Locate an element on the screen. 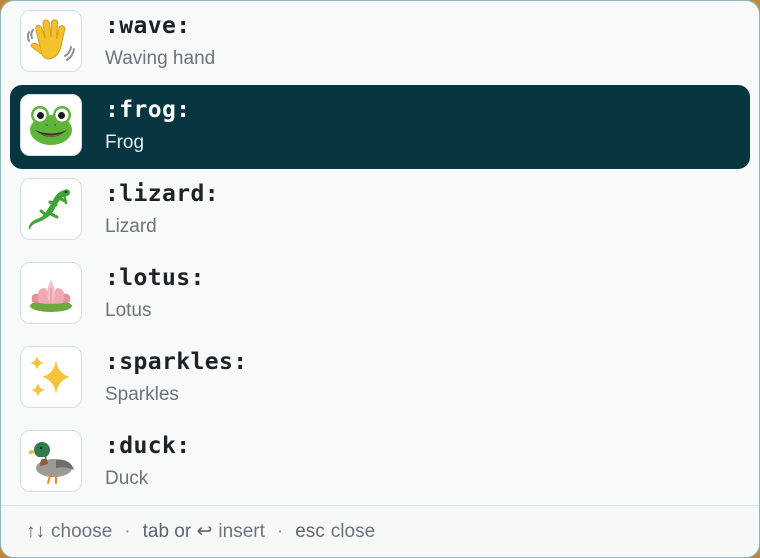 The width and height of the screenshot is (760, 558). lizard-emoji-icon is located at coordinates (49, 209).